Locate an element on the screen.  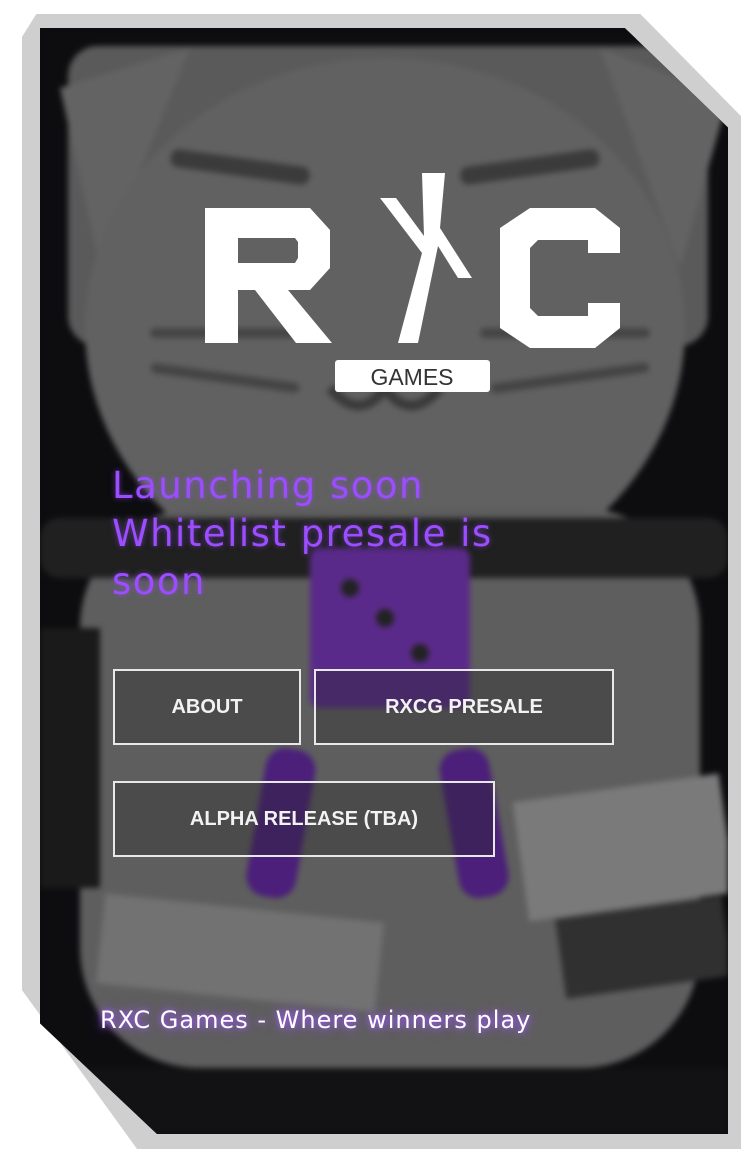
footer-tagline: RXC Games - Where winners play is located at coordinates (316, 1020).